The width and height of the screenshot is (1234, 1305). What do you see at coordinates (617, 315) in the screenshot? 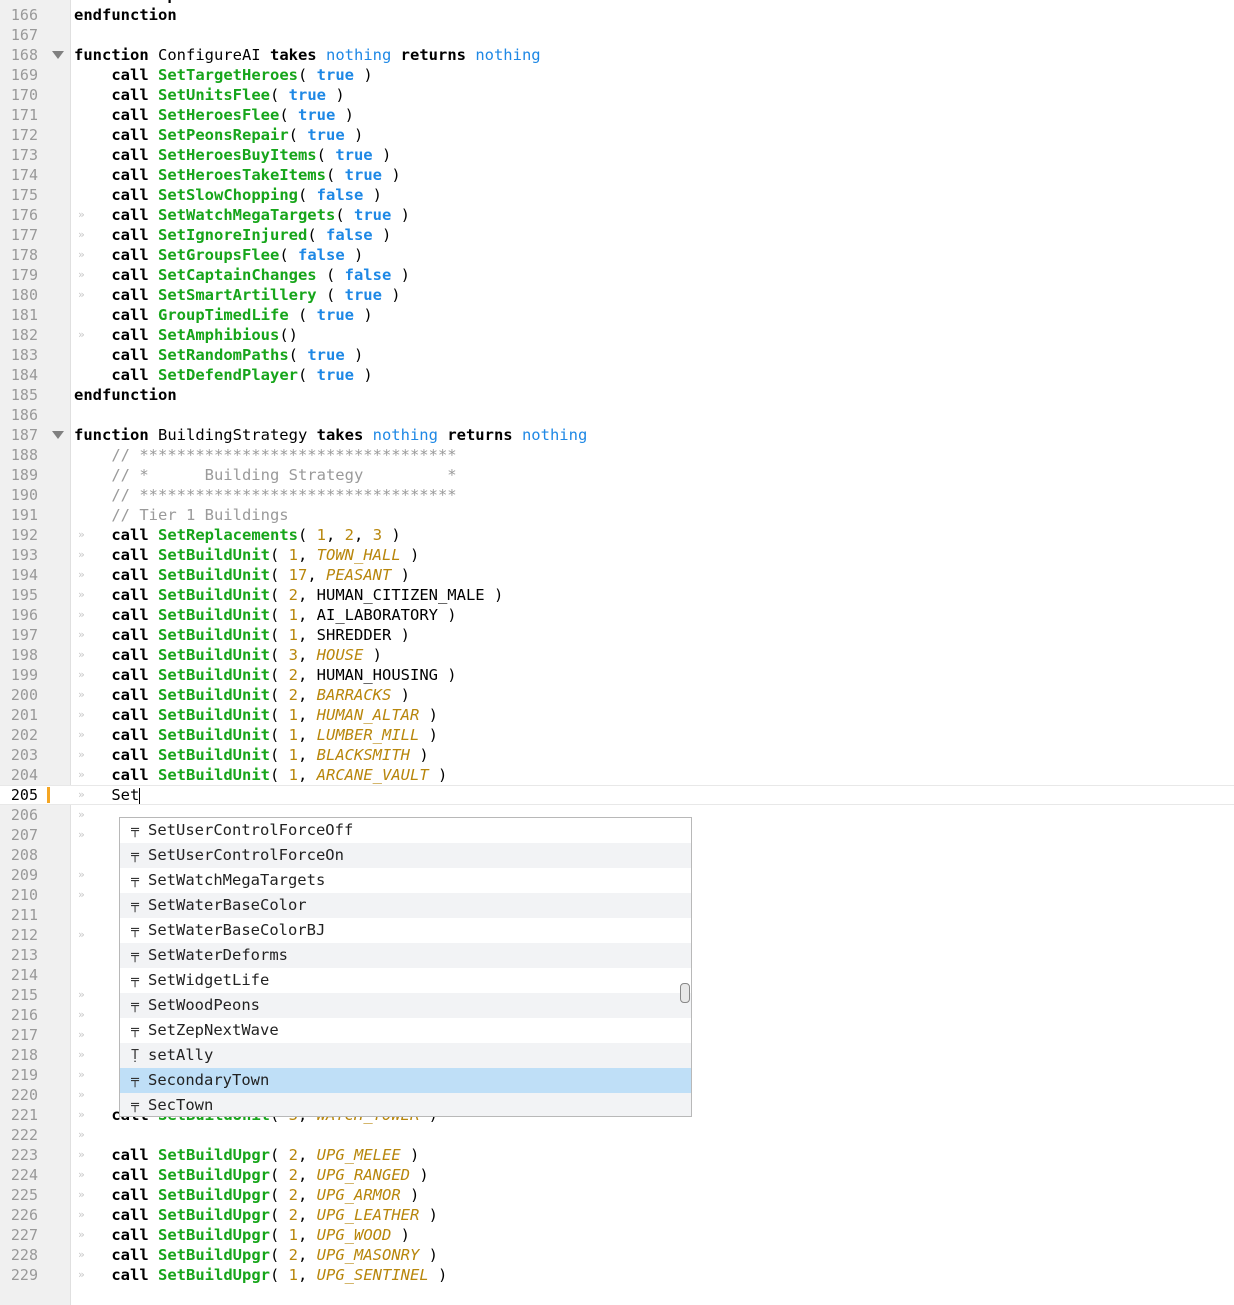
I see `code-line: 181 call GroupTimedLife ( true )` at bounding box center [617, 315].